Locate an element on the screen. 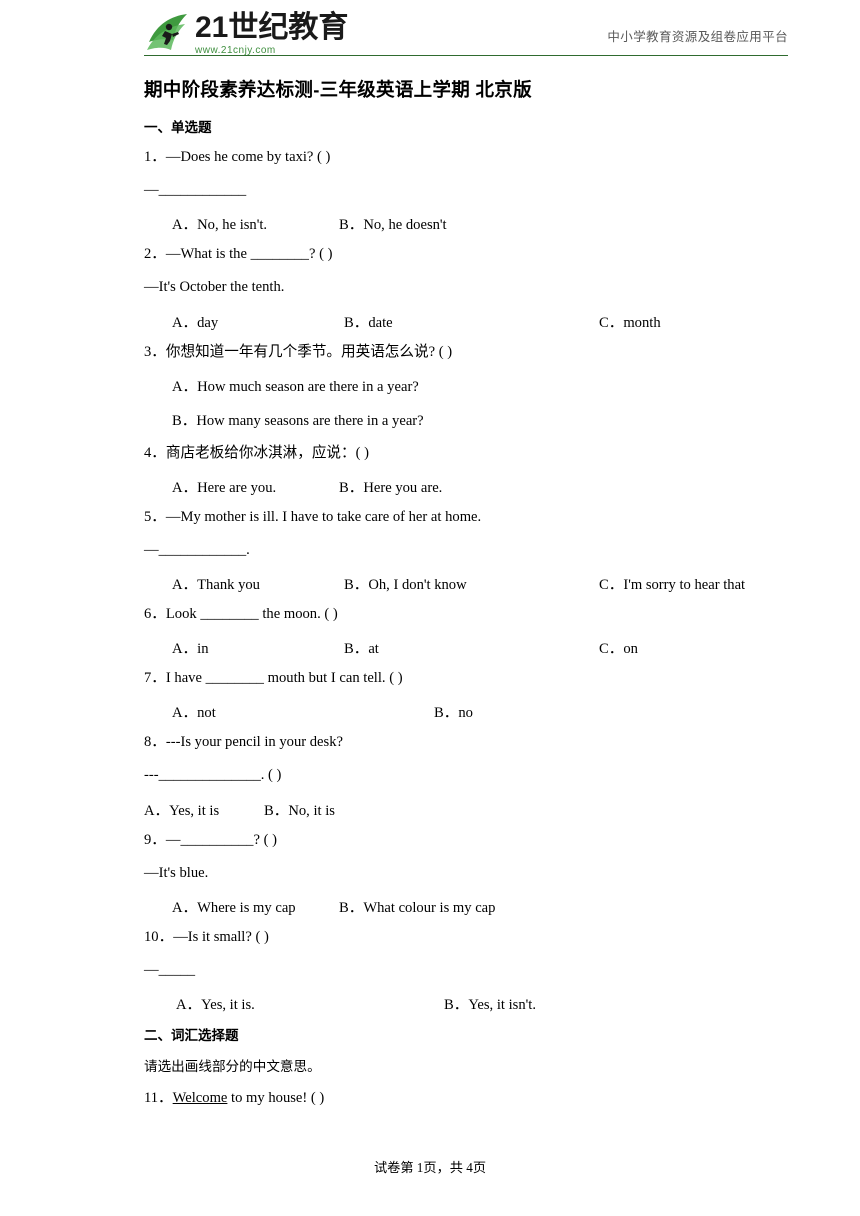  question-7-options: A．not B．no is located at coordinates (466, 711).